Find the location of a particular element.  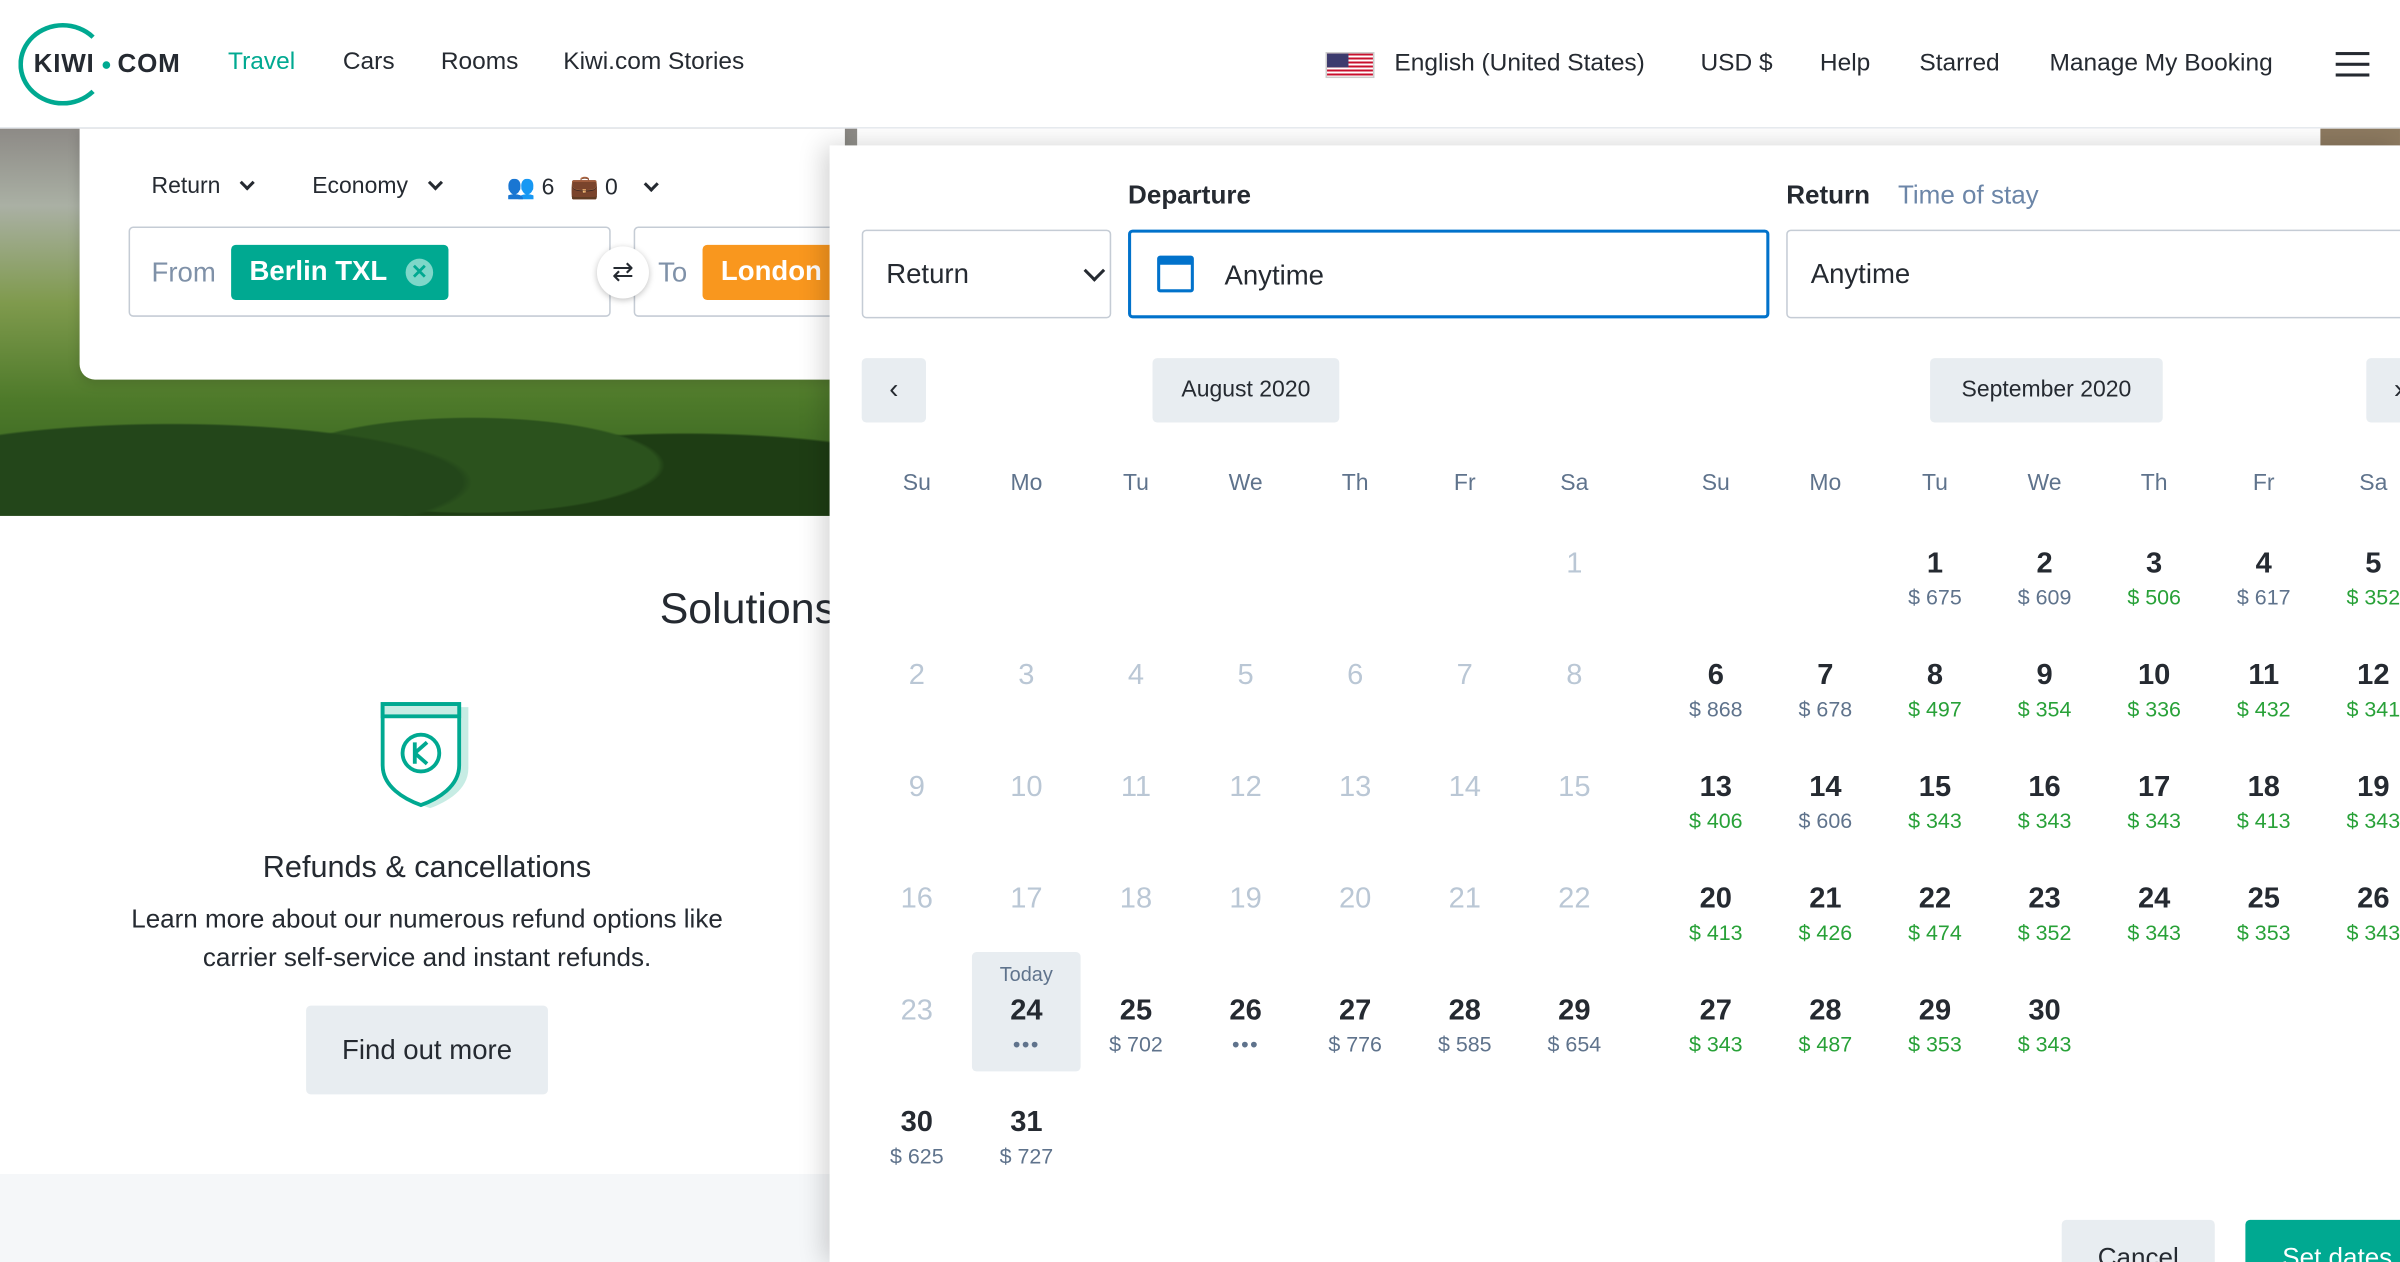

calendar-day: 9 is located at coordinates (917, 788).